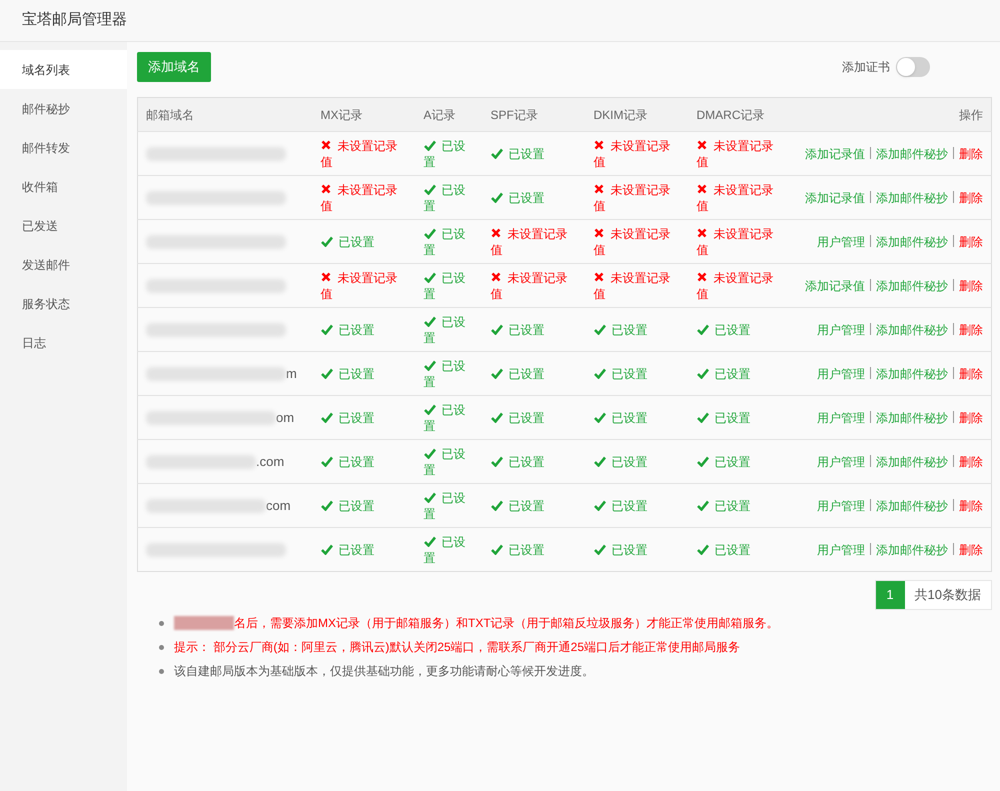 The image size is (1000, 791). Describe the element at coordinates (291, 373) in the screenshot. I see `domain-text: m` at that location.